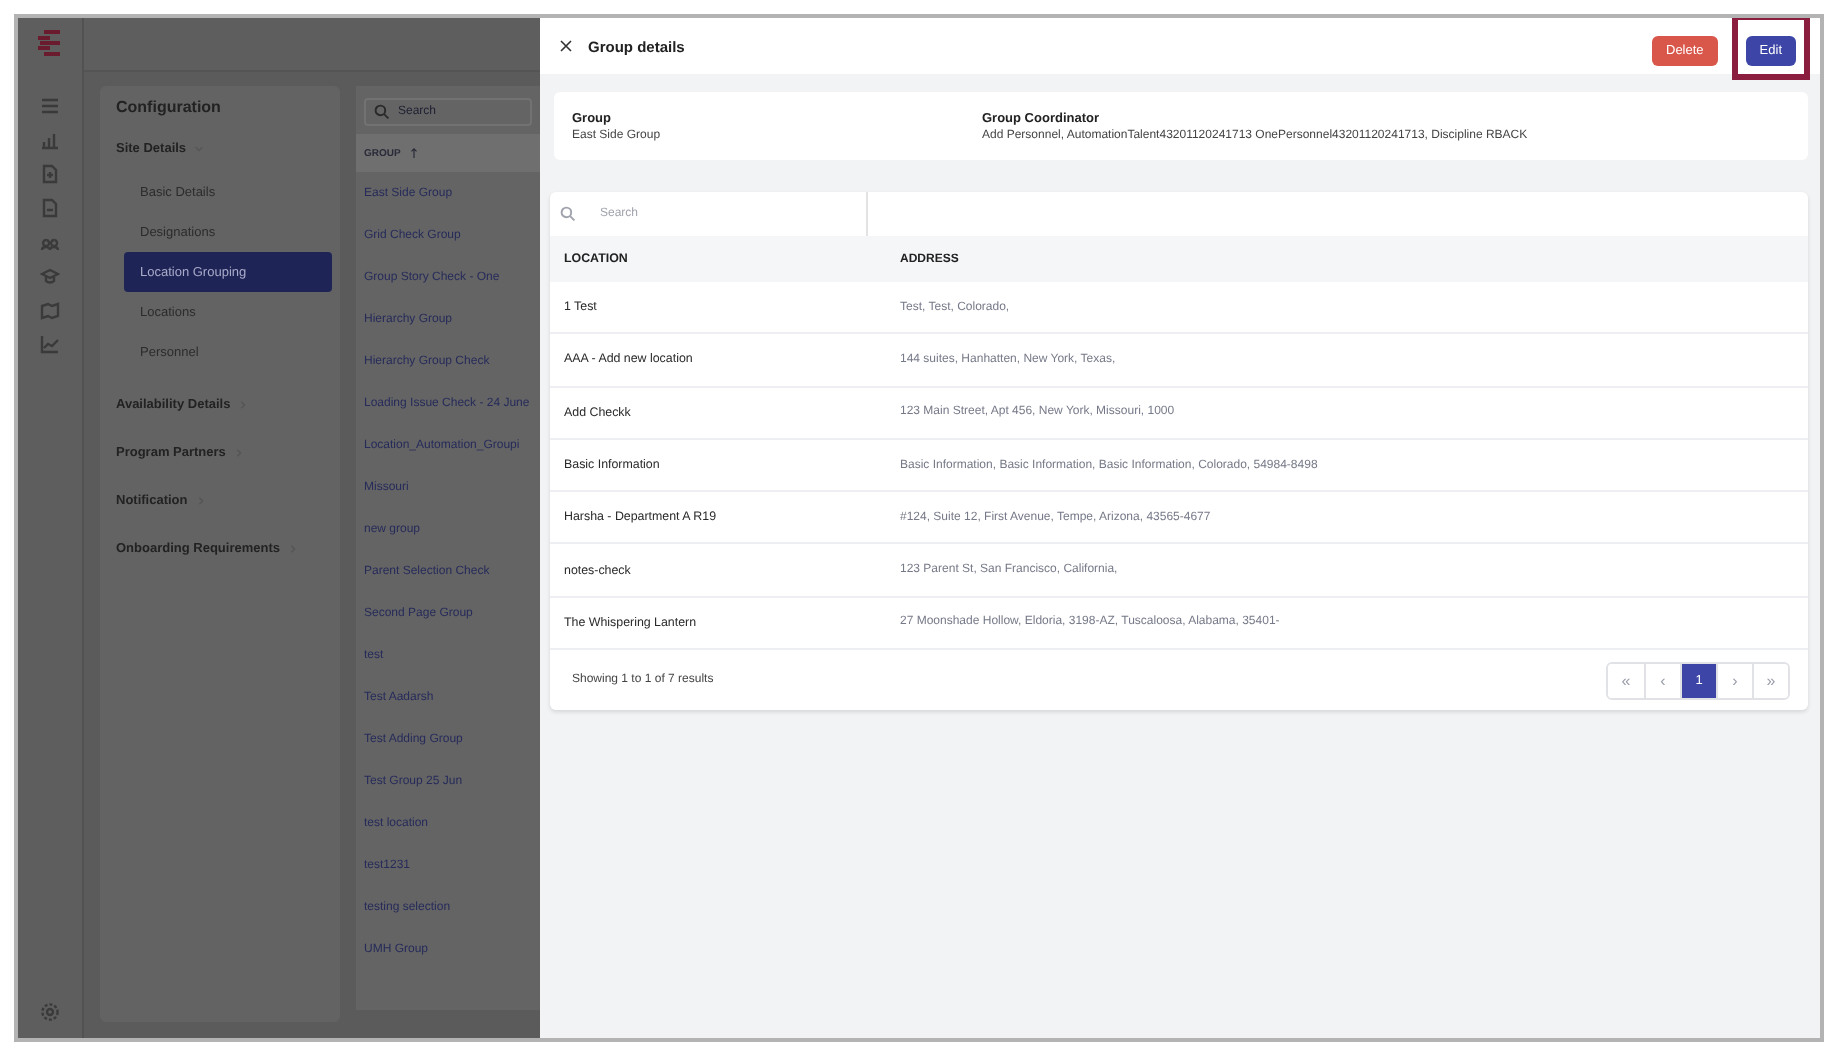  What do you see at coordinates (50, 208) in the screenshot?
I see `document-icon` at bounding box center [50, 208].